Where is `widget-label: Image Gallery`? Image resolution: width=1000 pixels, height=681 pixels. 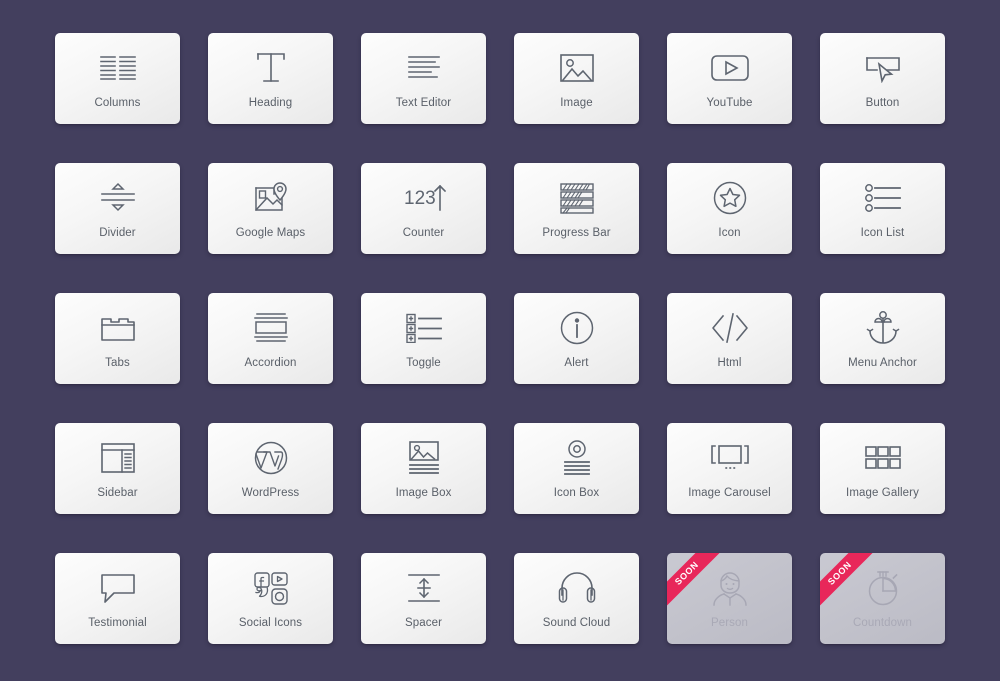
widget-label: Image Gallery is located at coordinates (882, 493).